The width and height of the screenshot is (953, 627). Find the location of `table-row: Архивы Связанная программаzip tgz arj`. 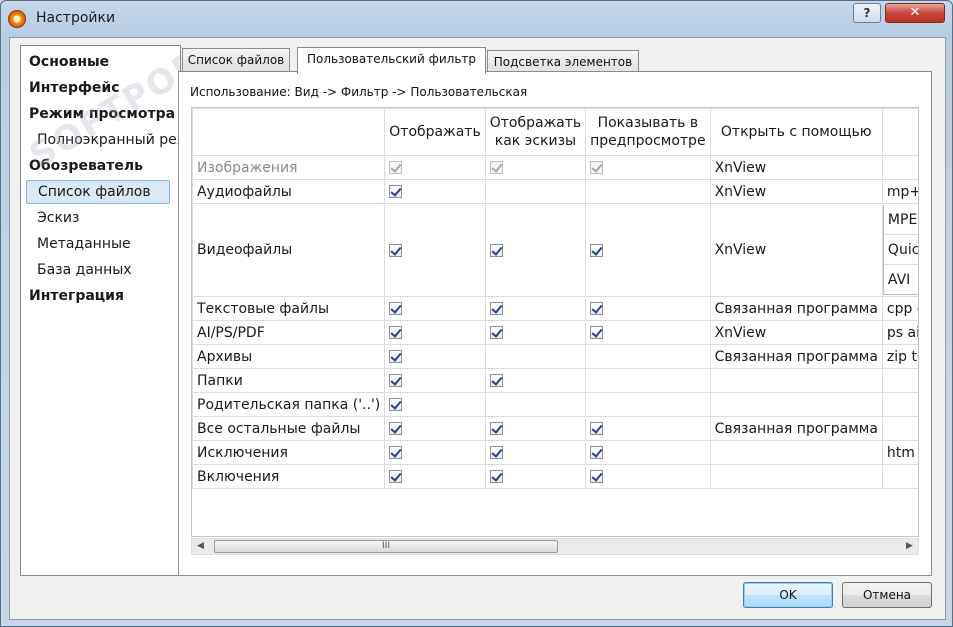

table-row: Архивы Связанная программаzip tgz arj is located at coordinates (555, 356).